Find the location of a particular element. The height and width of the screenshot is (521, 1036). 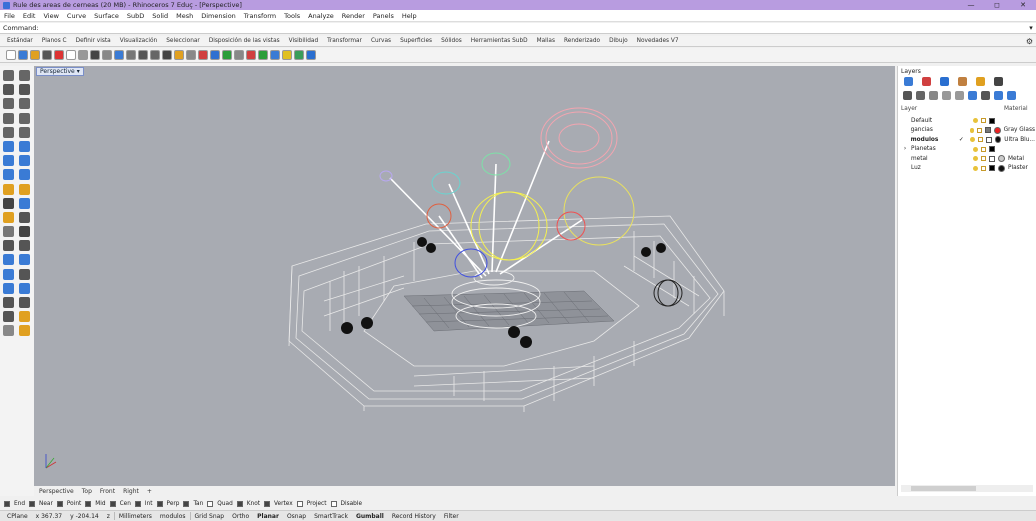

toolbar-tab: Seleccionar is located at coordinates (183, 41).